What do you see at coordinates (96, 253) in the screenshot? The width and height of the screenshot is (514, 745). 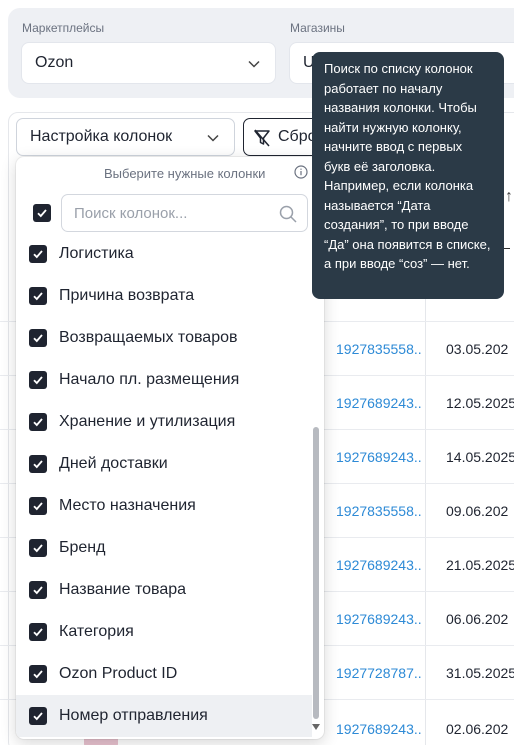 I see `column-option-label: Логистика` at bounding box center [96, 253].